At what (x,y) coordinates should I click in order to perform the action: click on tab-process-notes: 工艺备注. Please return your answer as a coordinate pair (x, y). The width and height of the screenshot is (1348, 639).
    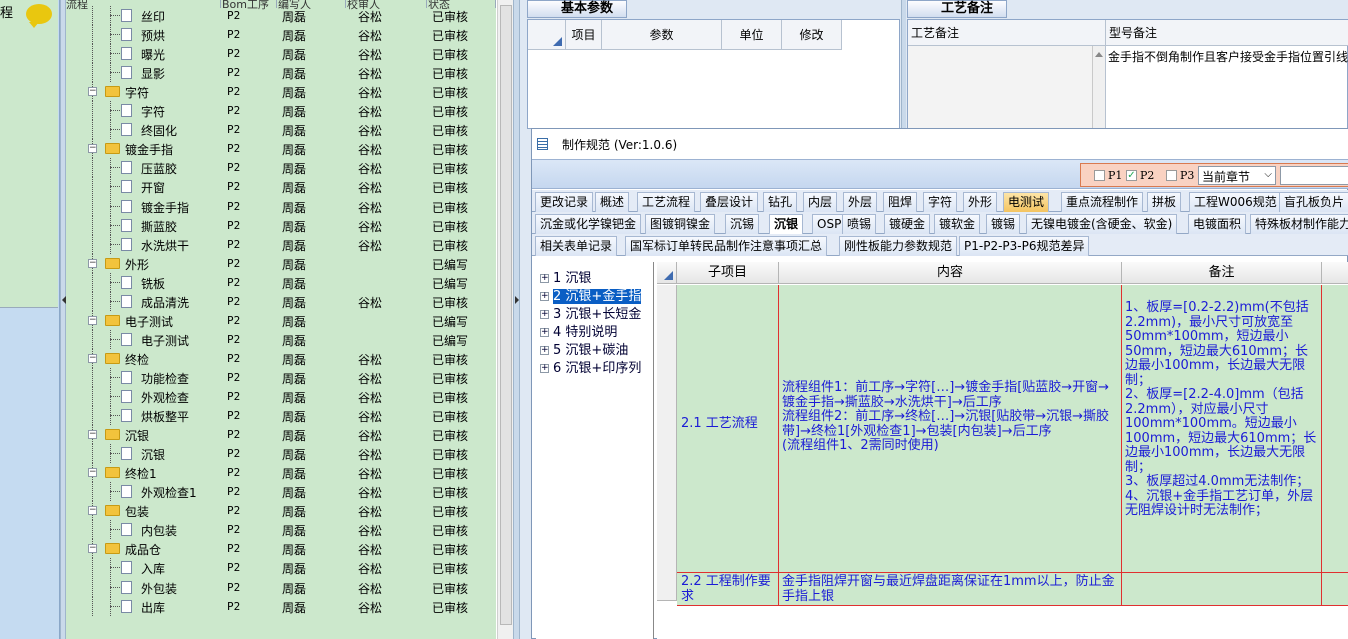
    Looking at the image, I should click on (957, 9).